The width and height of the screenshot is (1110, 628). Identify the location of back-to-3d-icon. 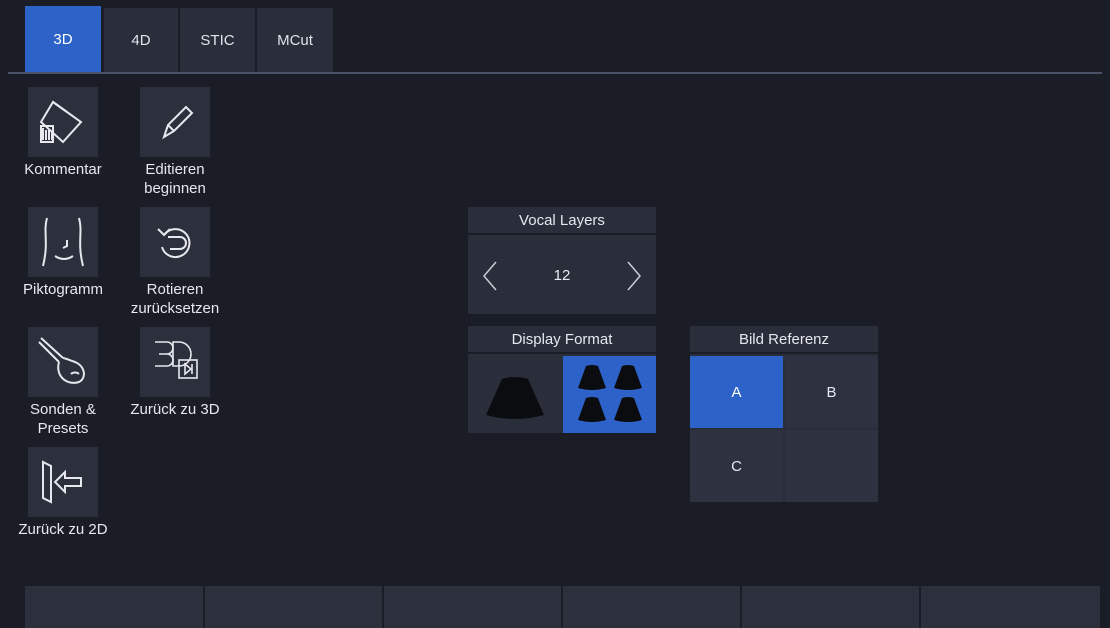
(175, 362).